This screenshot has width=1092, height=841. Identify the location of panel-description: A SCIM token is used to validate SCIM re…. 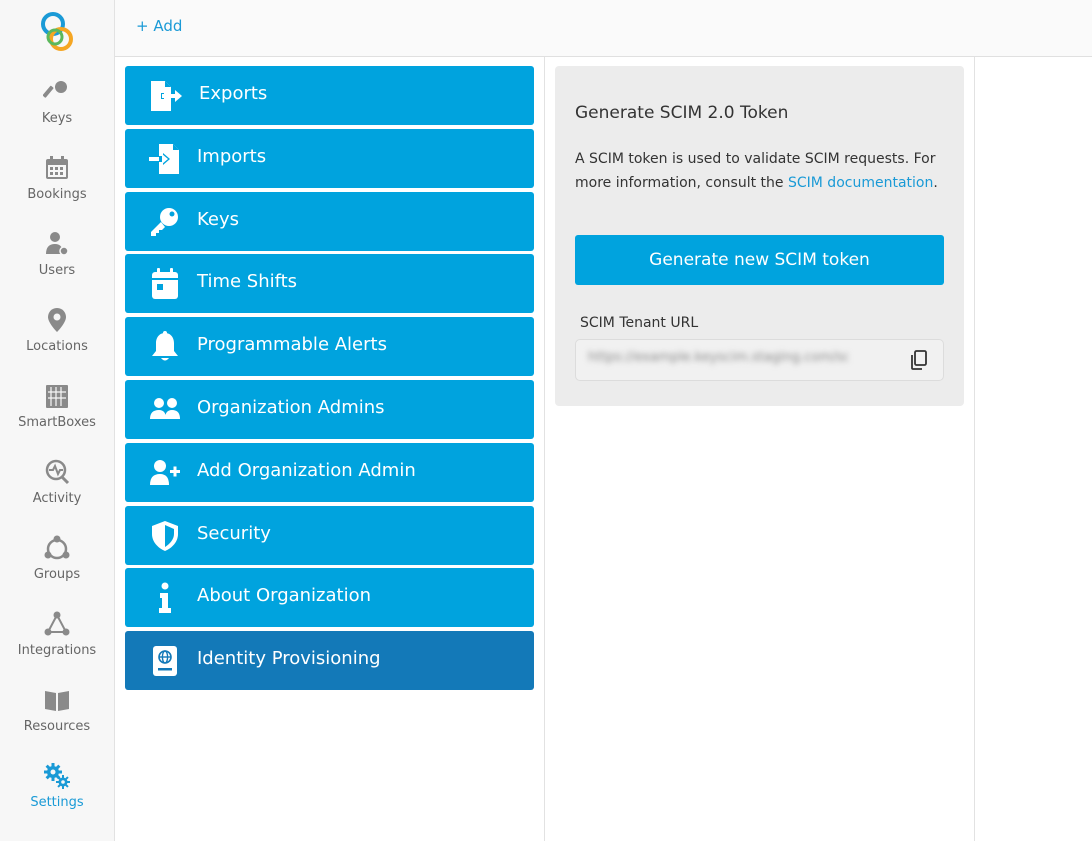
(760, 171).